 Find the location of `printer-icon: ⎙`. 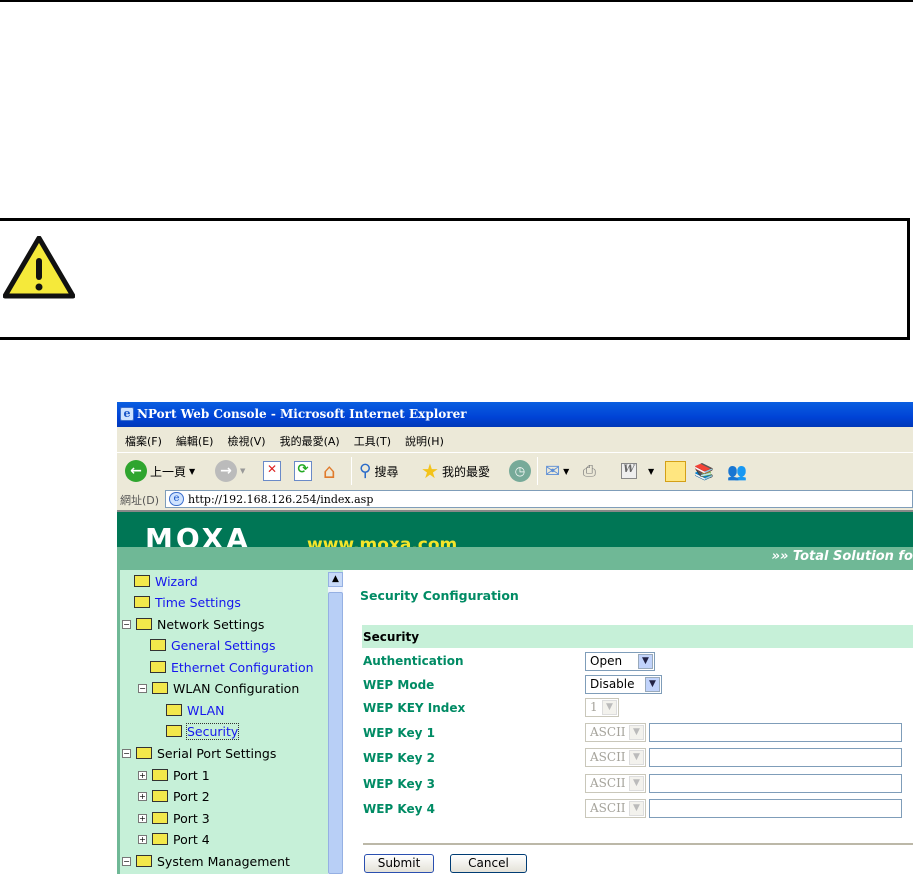

printer-icon: ⎙ is located at coordinates (589, 470).